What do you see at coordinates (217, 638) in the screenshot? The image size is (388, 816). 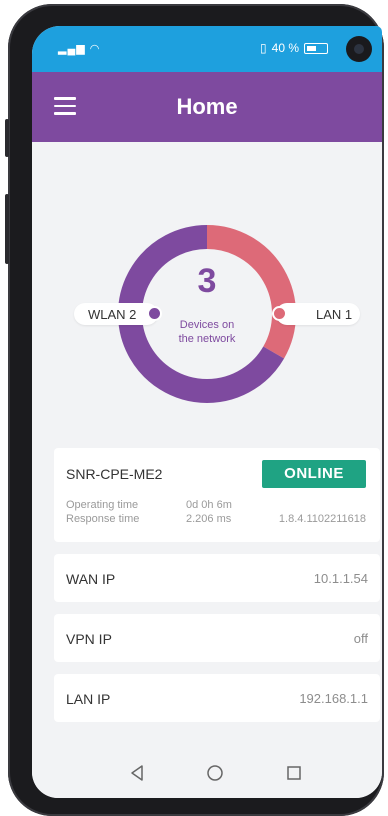 I see `info-row-vpn: VPN IP off` at bounding box center [217, 638].